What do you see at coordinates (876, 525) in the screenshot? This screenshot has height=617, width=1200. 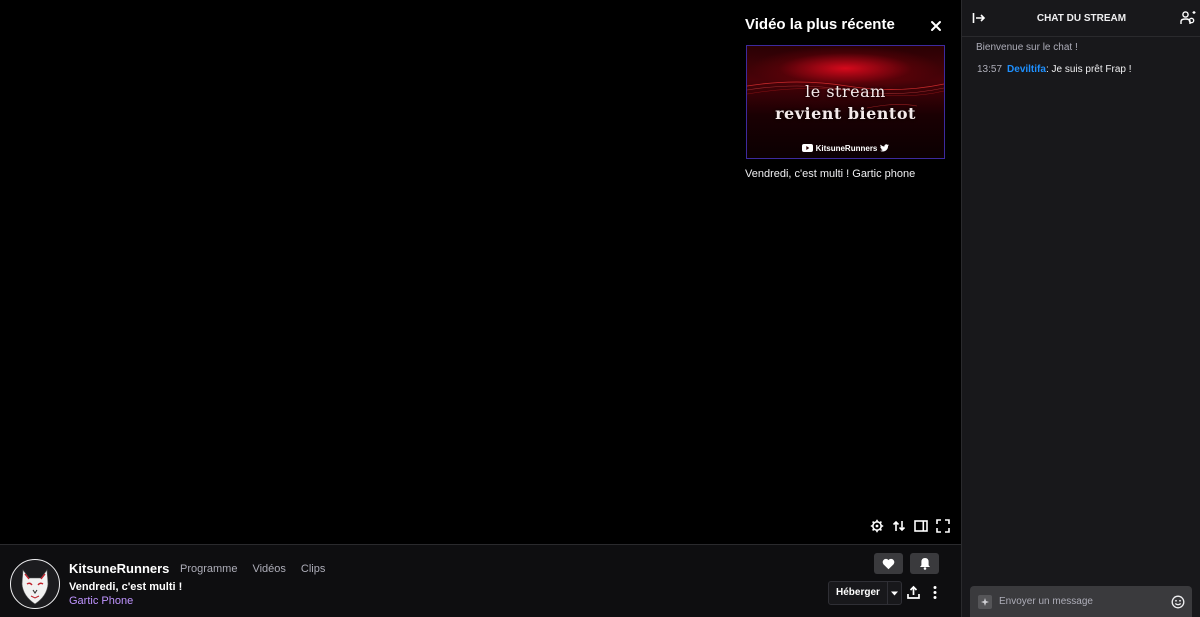 I see `settings-icon` at bounding box center [876, 525].